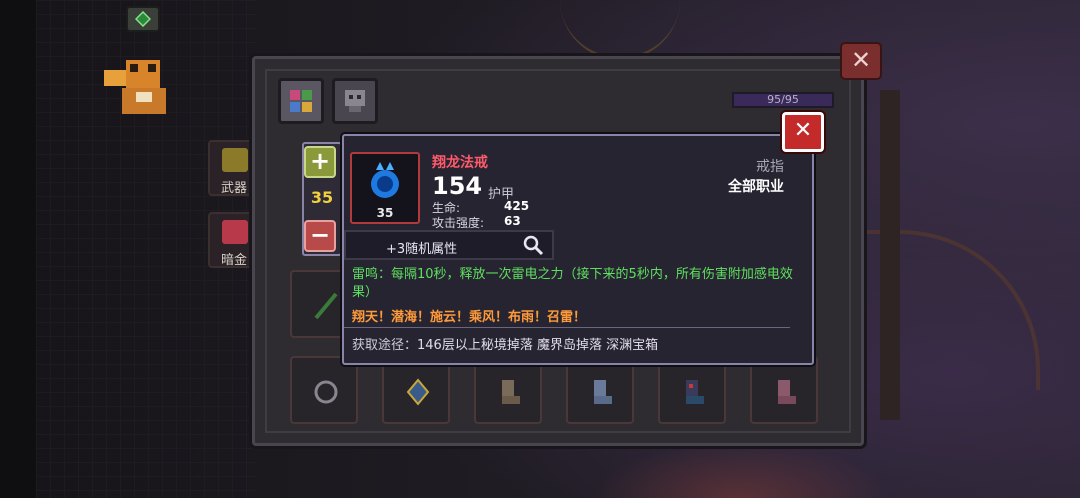 The image size is (1080, 498). Describe the element at coordinates (385, 345) in the screenshot. I see `item-source-label: 获取途径：` at that location.